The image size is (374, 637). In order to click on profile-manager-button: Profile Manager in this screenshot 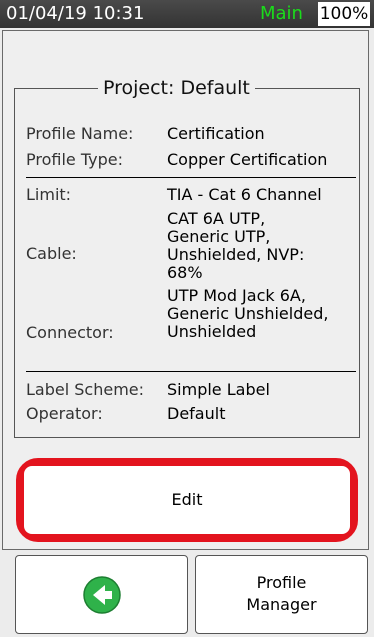, I will do `click(281, 594)`.